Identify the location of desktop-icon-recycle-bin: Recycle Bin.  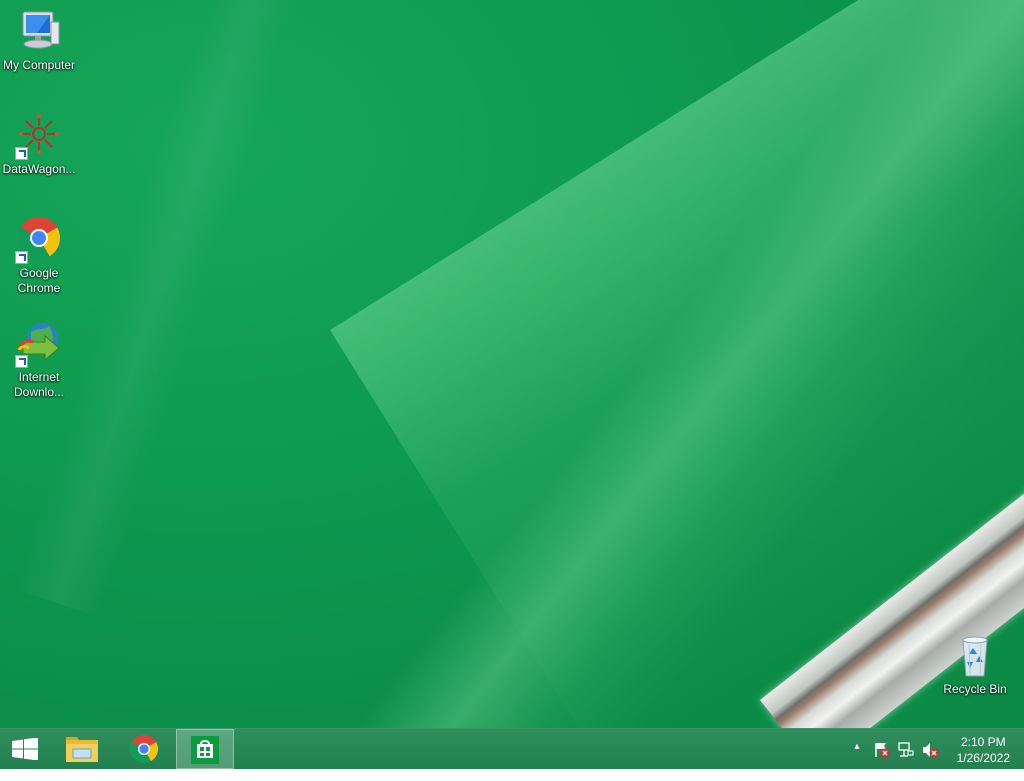
(975, 664).